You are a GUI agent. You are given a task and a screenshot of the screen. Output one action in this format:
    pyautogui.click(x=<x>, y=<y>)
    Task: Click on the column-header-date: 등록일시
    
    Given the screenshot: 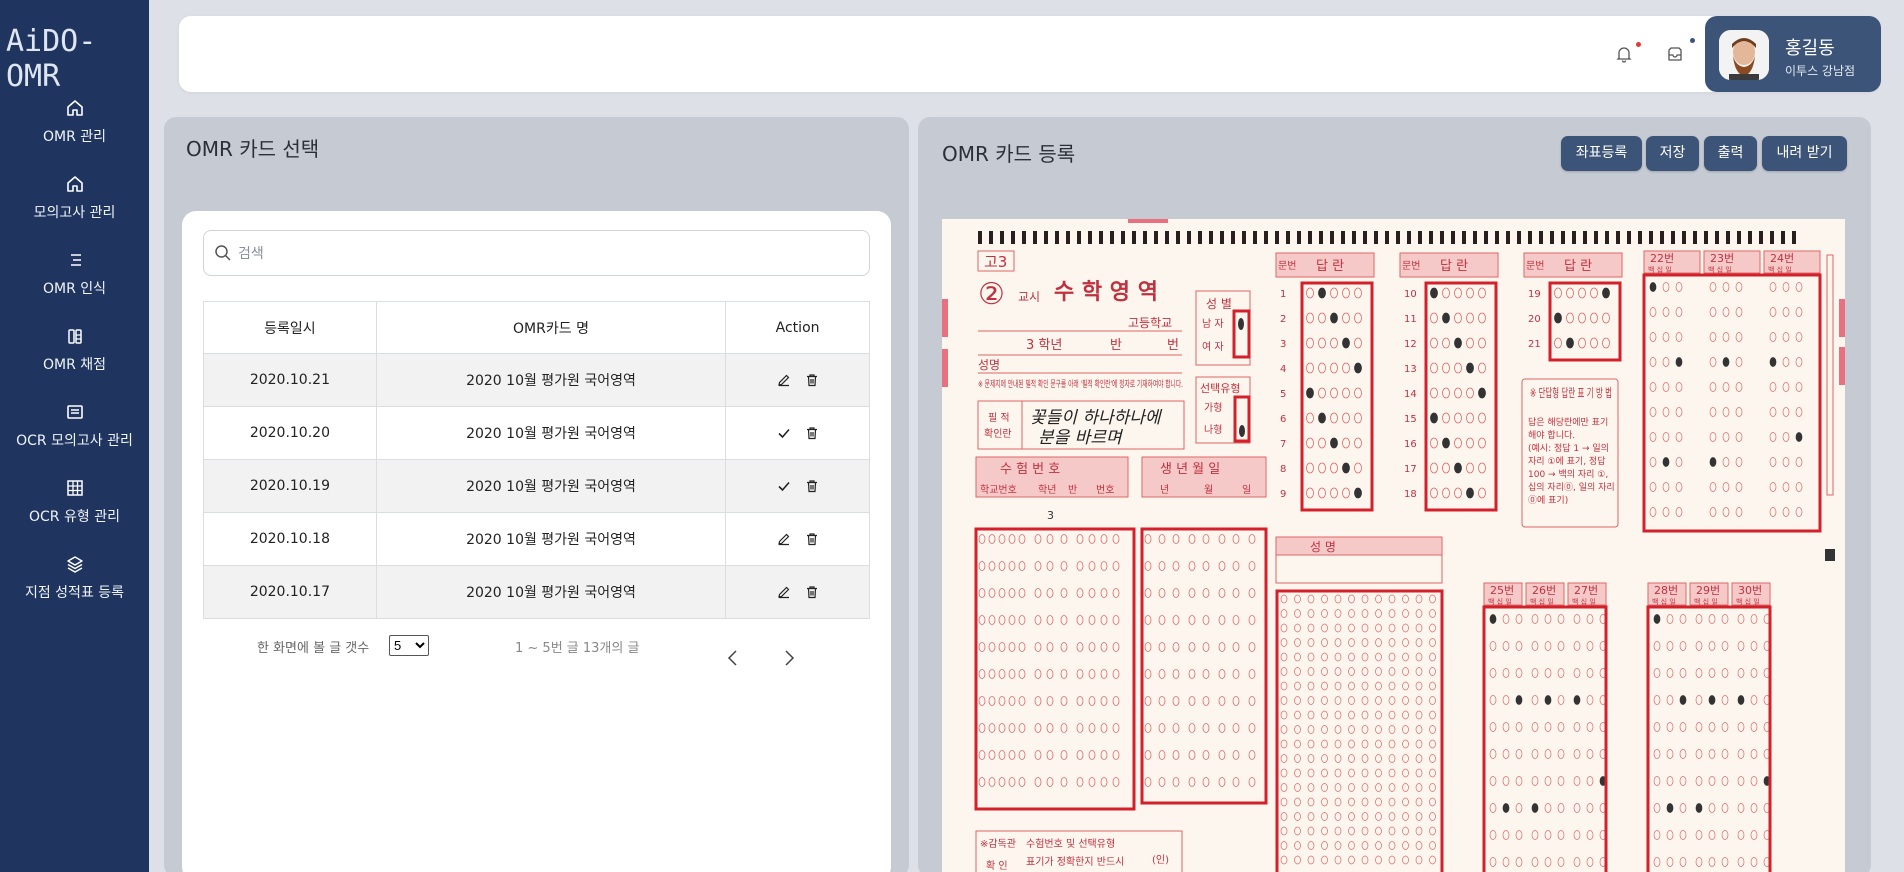 What is the action you would take?
    pyautogui.click(x=290, y=327)
    